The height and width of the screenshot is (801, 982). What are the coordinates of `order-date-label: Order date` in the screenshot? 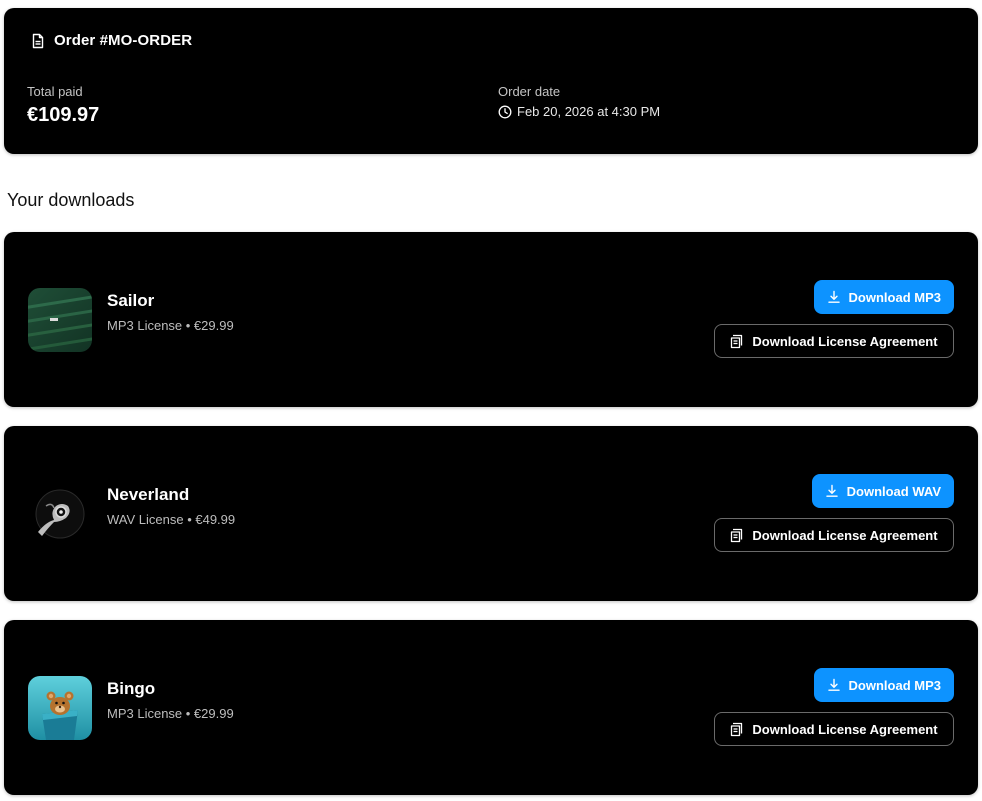 It's located at (529, 91).